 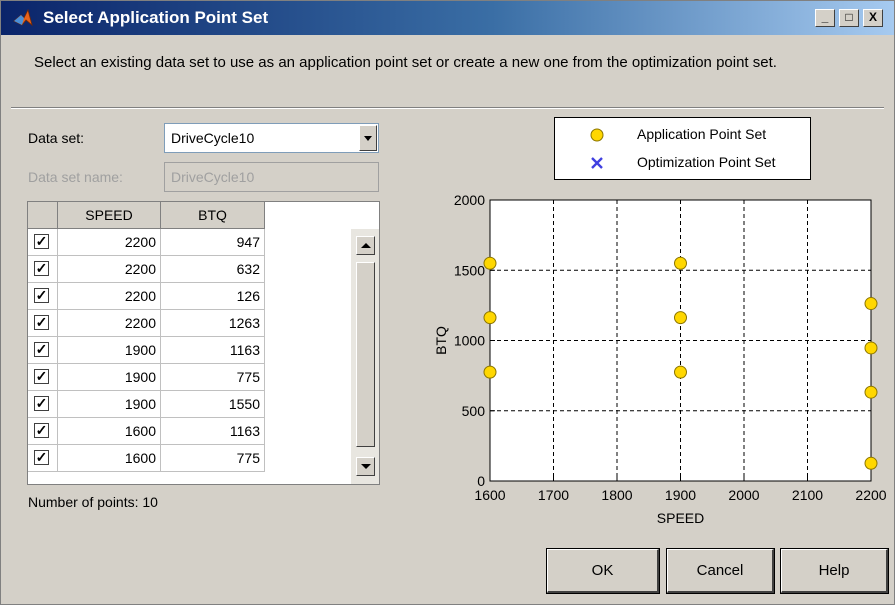 What do you see at coordinates (720, 571) in the screenshot?
I see `cancel-button: Cancel` at bounding box center [720, 571].